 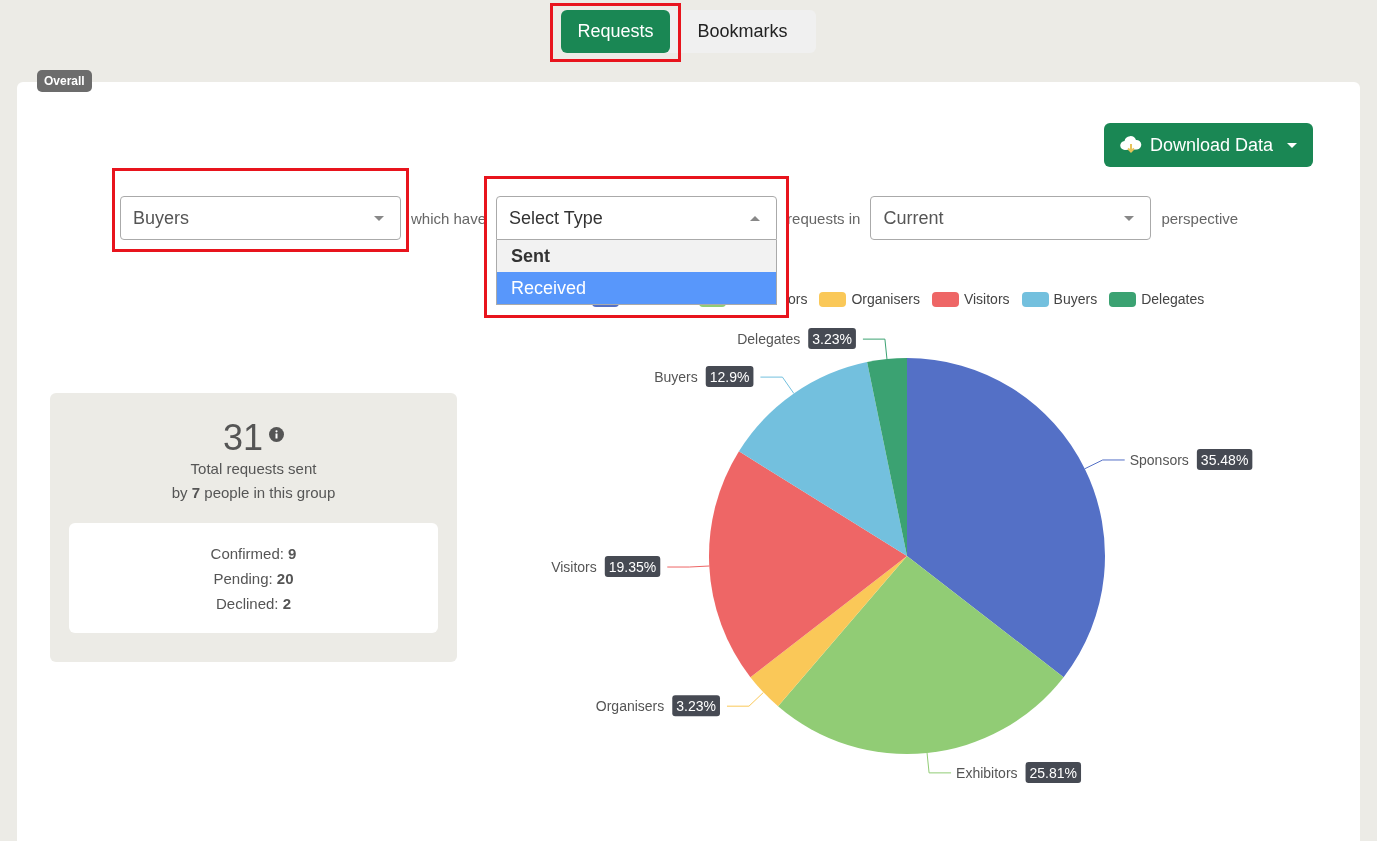 I want to click on slice-label: Buyers, so click(x=676, y=377).